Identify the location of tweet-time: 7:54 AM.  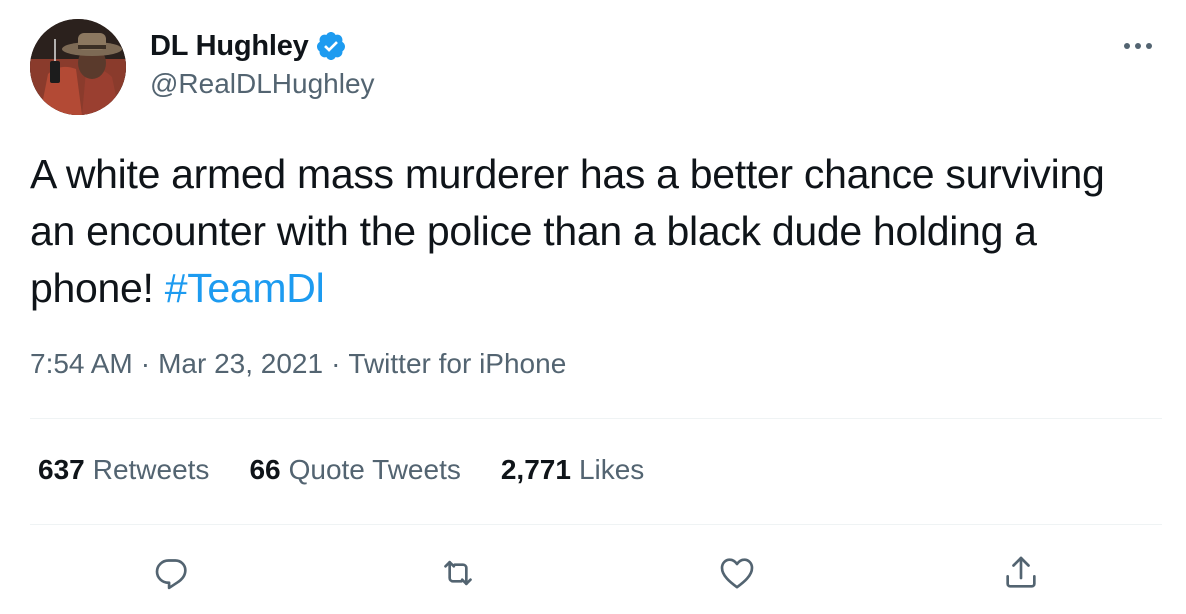
(81, 363).